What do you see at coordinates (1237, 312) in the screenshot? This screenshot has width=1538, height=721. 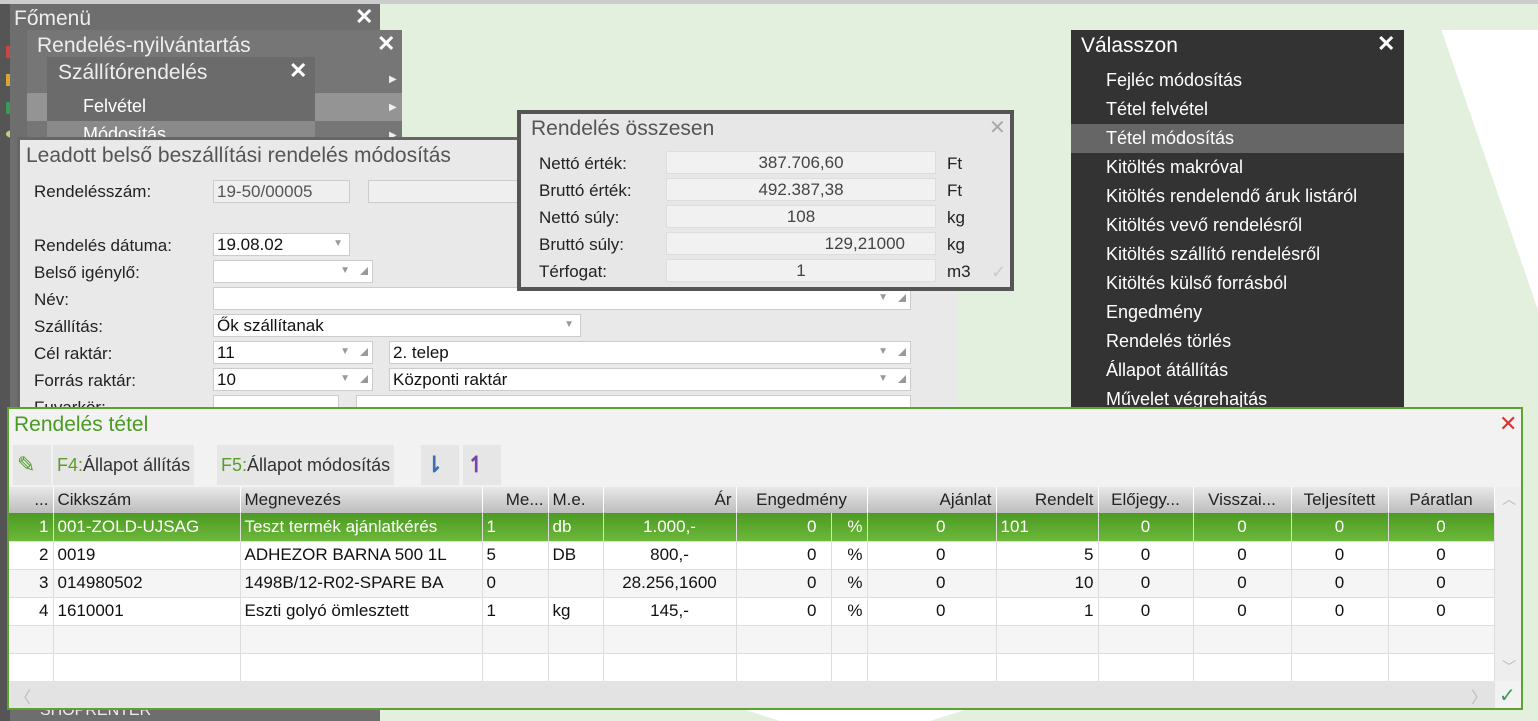 I see `menu-item: Engedmény` at bounding box center [1237, 312].